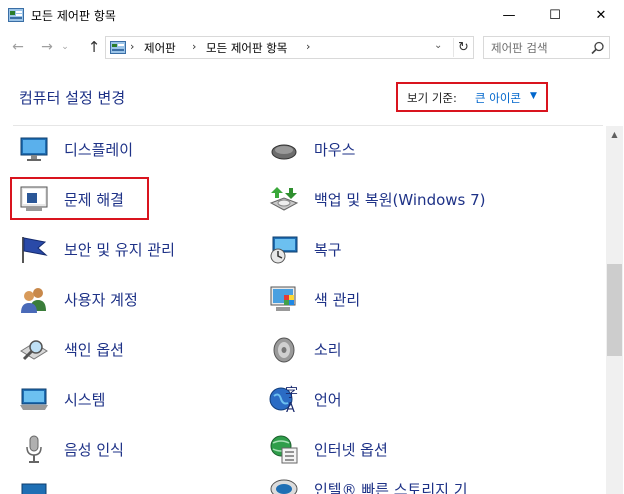  Describe the element at coordinates (35, 250) in the screenshot. I see `security-flag-icon` at that location.